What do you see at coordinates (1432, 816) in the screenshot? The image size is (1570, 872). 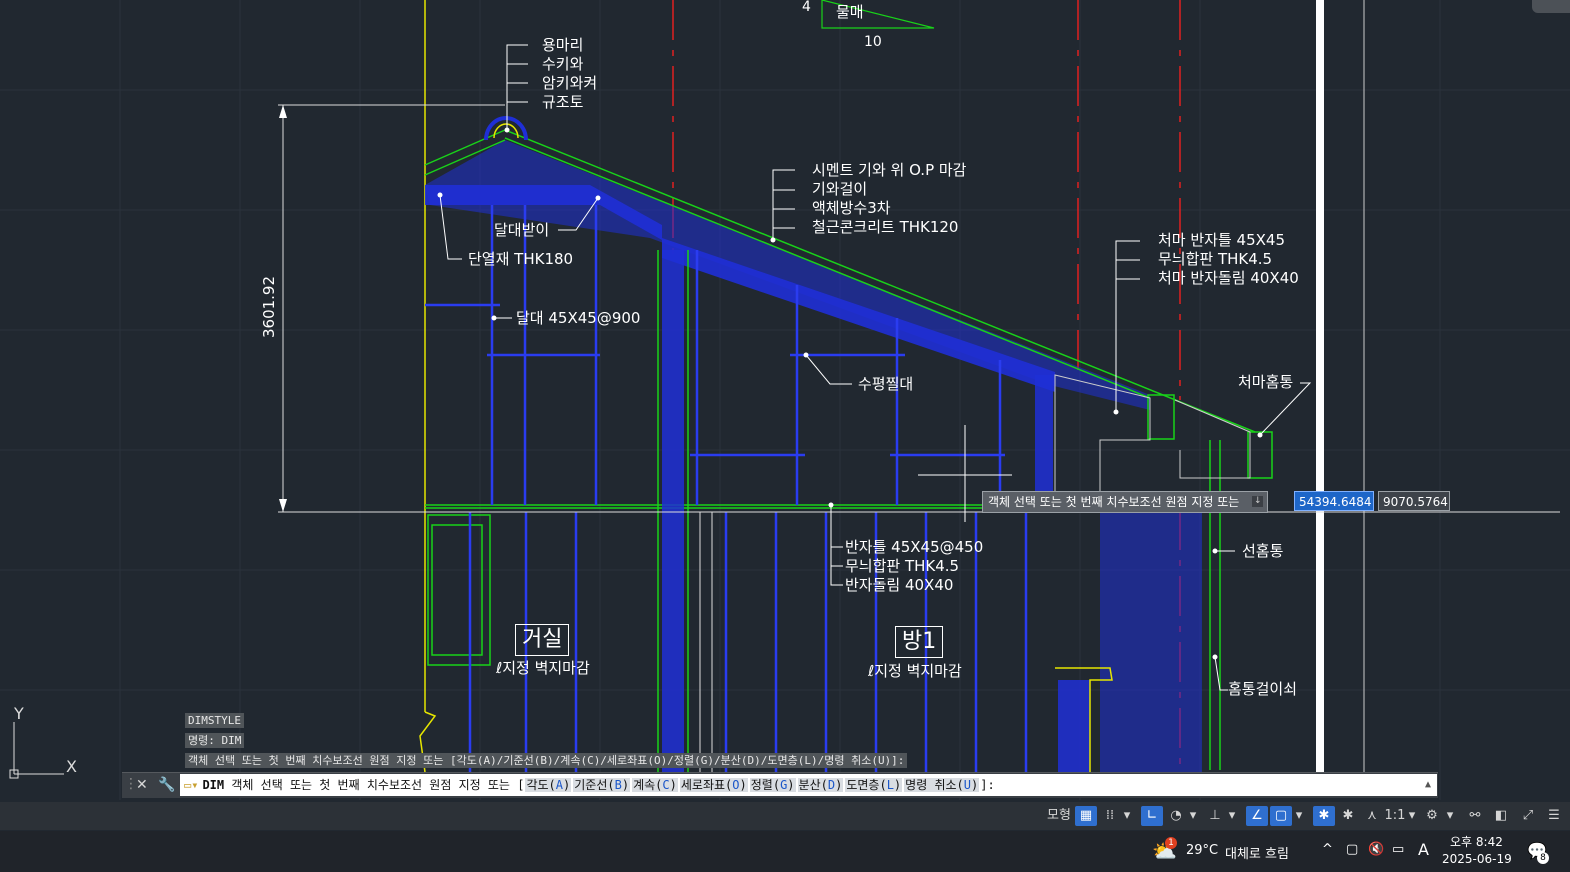 I see `gear-icon: ⚙` at bounding box center [1432, 816].